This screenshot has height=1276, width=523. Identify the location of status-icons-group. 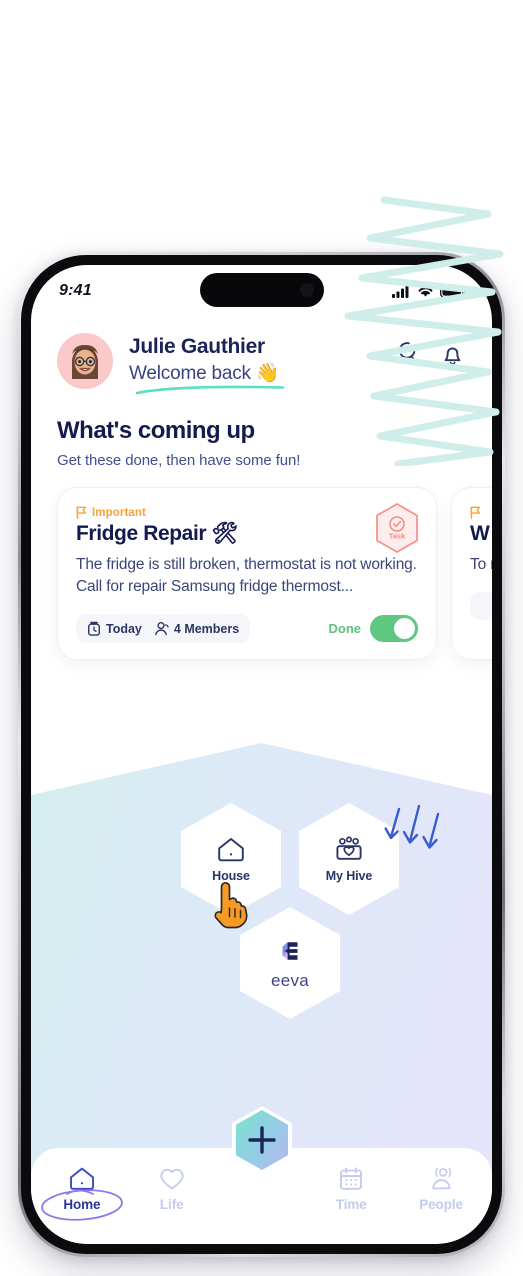
(429, 291).